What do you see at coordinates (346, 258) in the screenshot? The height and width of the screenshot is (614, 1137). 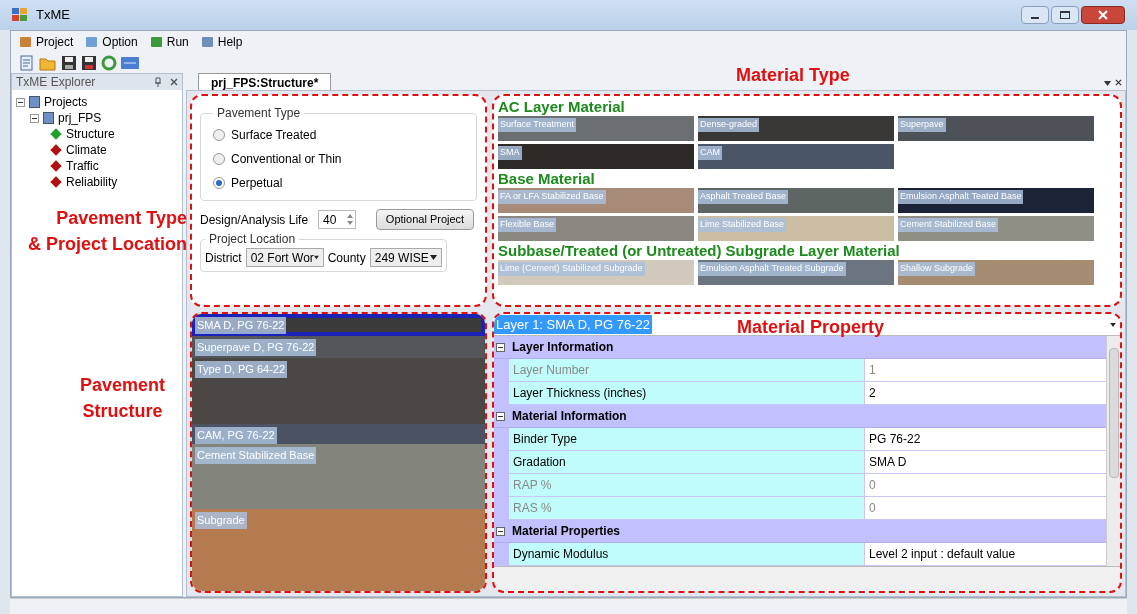 I see `field-label: County` at bounding box center [346, 258].